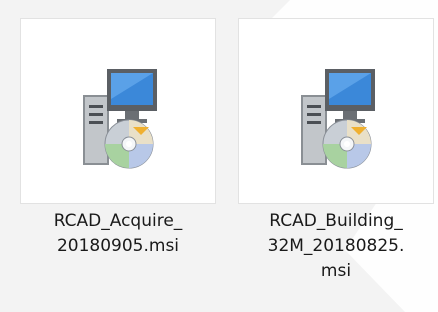 The height and width of the screenshot is (312, 438). I want to click on file-name-label: RCAD_Building_ 32M_20180825. msi, so click(336, 246).